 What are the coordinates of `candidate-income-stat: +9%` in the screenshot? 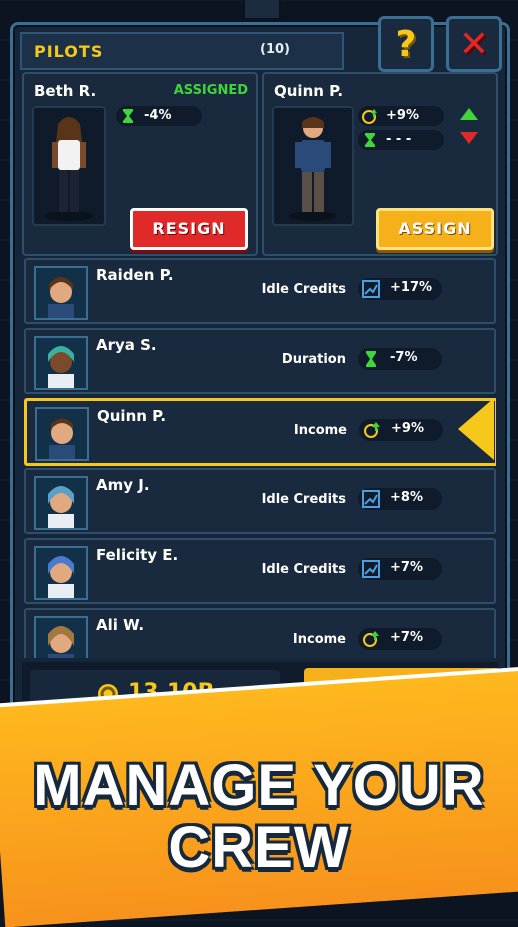 It's located at (401, 116).